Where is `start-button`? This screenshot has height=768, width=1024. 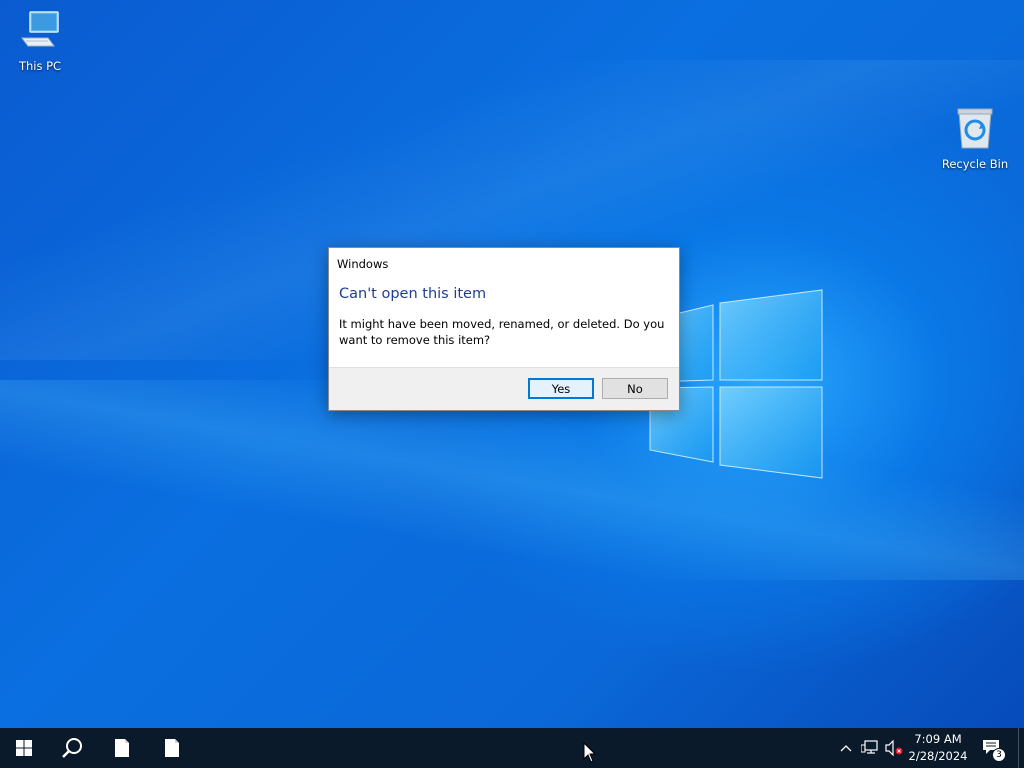 start-button is located at coordinates (24, 748).